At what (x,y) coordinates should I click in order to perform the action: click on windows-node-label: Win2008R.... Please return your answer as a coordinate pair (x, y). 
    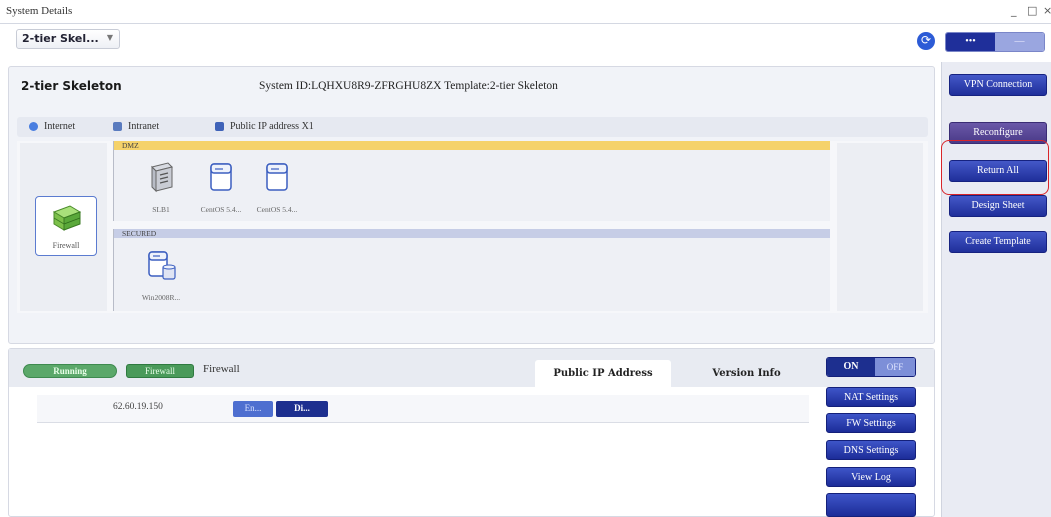
    Looking at the image, I should click on (161, 297).